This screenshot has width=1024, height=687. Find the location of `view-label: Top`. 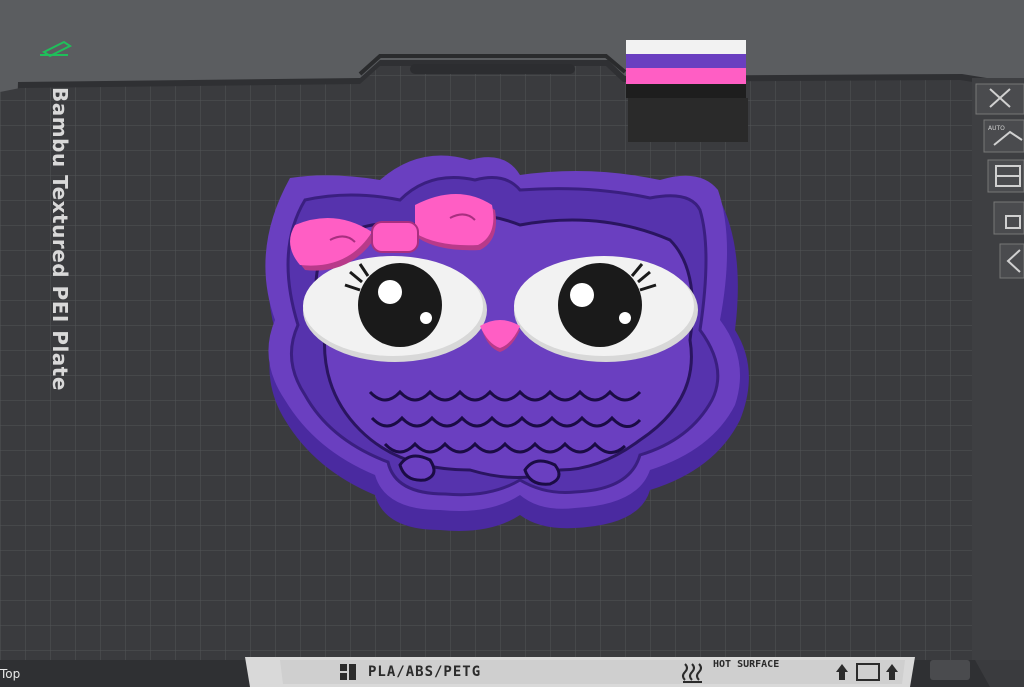

view-label: Top is located at coordinates (10, 674).